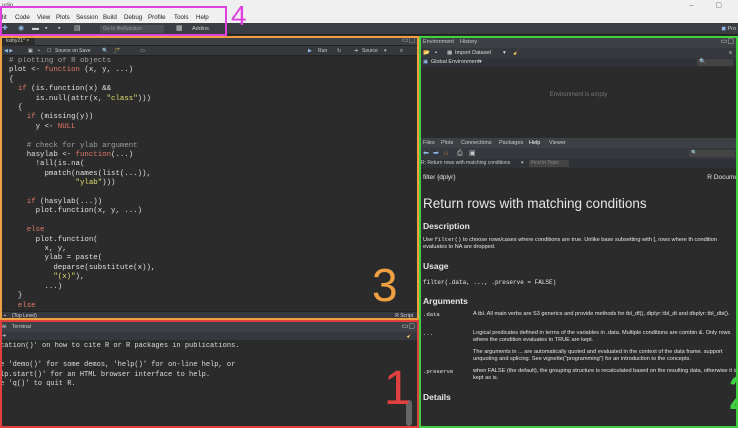 The width and height of the screenshot is (738, 428). What do you see at coordinates (455, 62) in the screenshot?
I see `global-env-selector: Global Environment` at bounding box center [455, 62].